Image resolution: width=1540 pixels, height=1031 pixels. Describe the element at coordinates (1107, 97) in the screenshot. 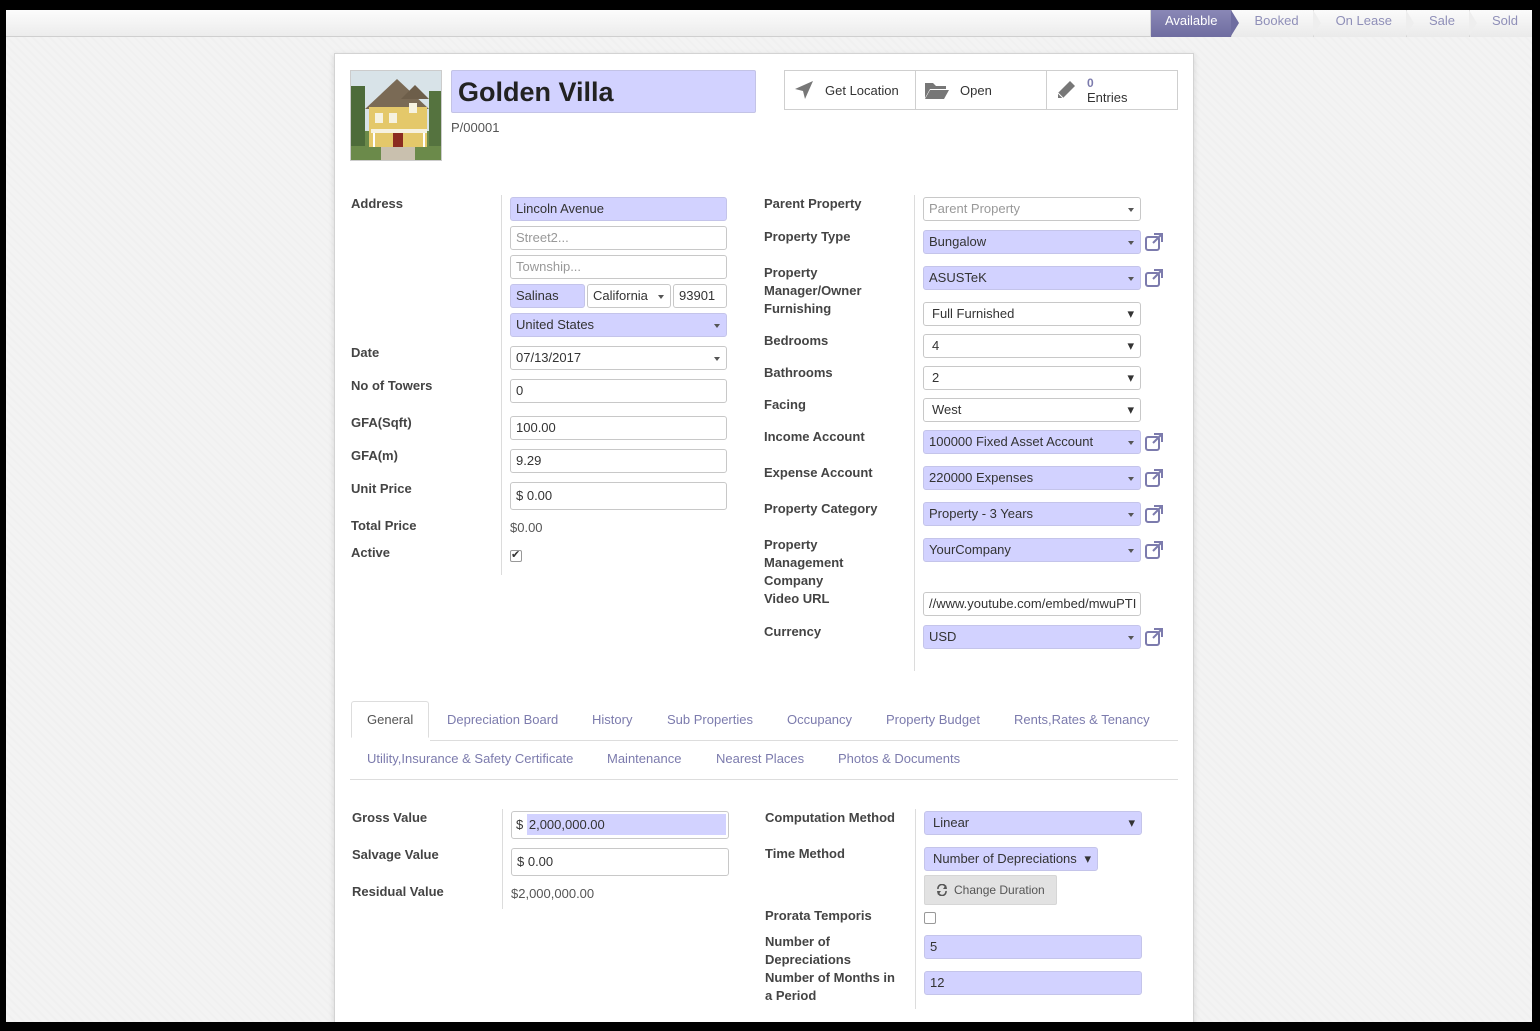

I see `entries-label: Entries` at that location.